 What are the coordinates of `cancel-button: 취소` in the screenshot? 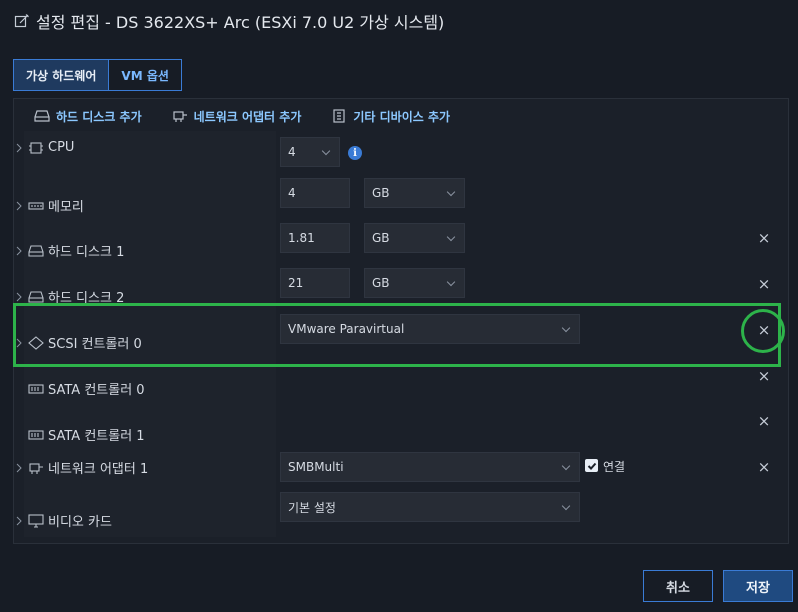 It's located at (678, 586).